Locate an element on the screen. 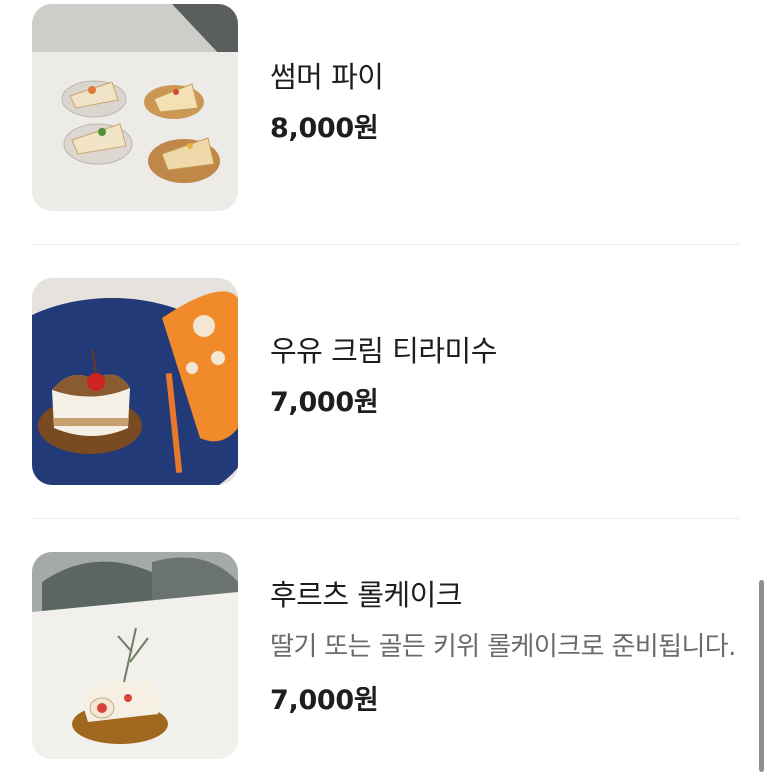 This screenshot has width=773, height=778. menu-item-name: 우유 크림 티라미수 is located at coordinates (383, 351).